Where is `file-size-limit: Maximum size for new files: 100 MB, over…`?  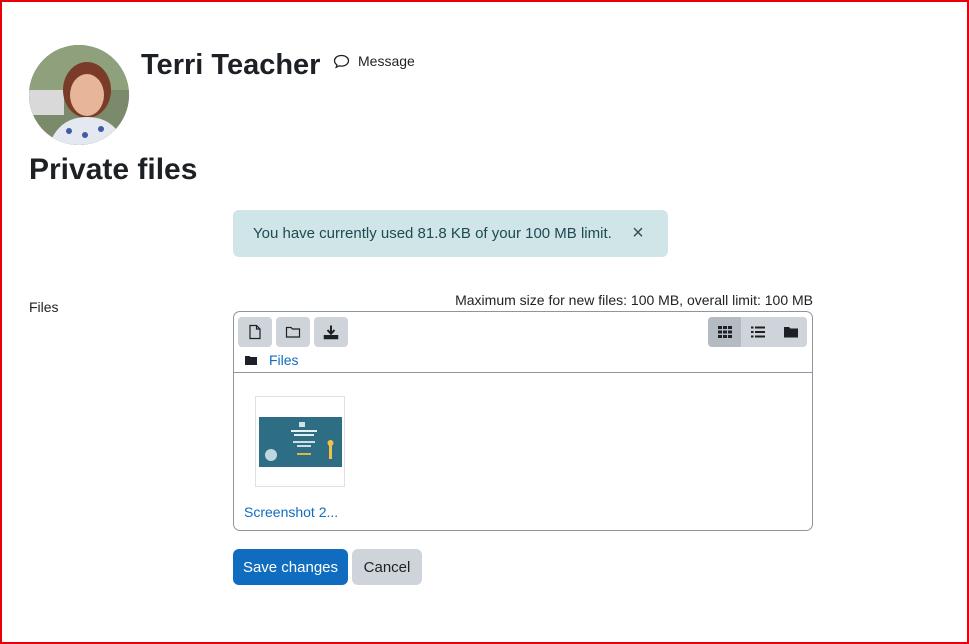 file-size-limit: Maximum size for new files: 100 MB, over… is located at coordinates (634, 300).